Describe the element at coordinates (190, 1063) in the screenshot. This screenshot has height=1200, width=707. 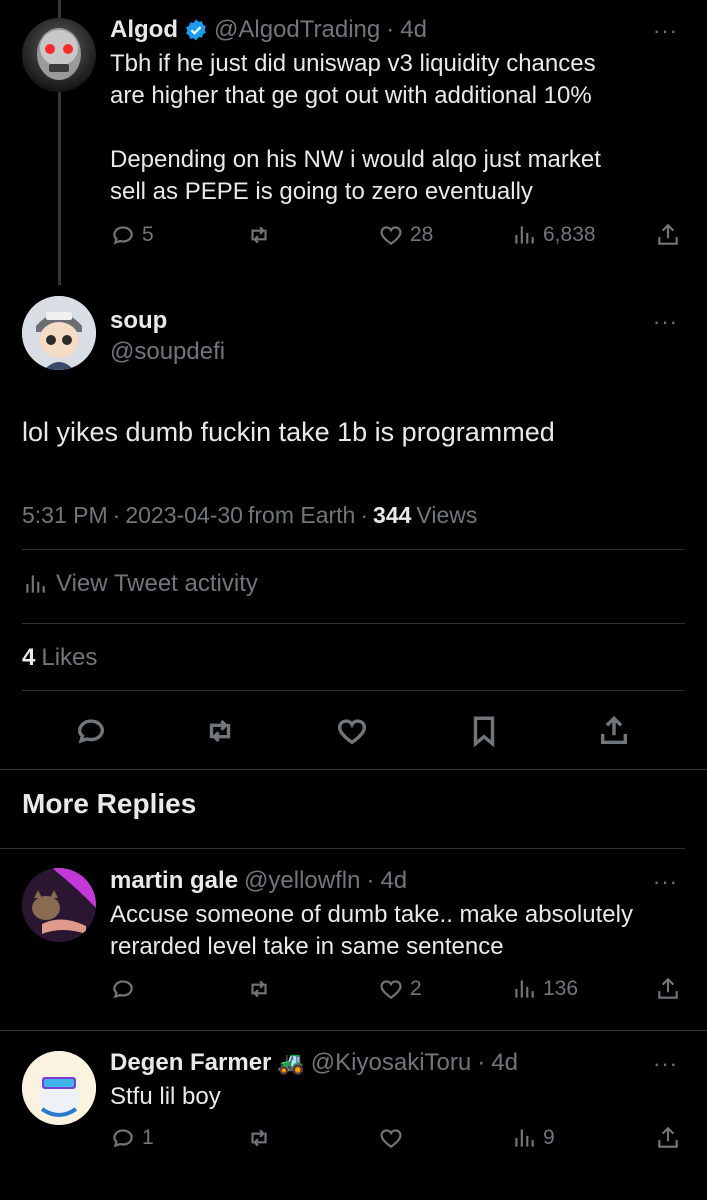
I see `author-name: Degen Farmer` at that location.